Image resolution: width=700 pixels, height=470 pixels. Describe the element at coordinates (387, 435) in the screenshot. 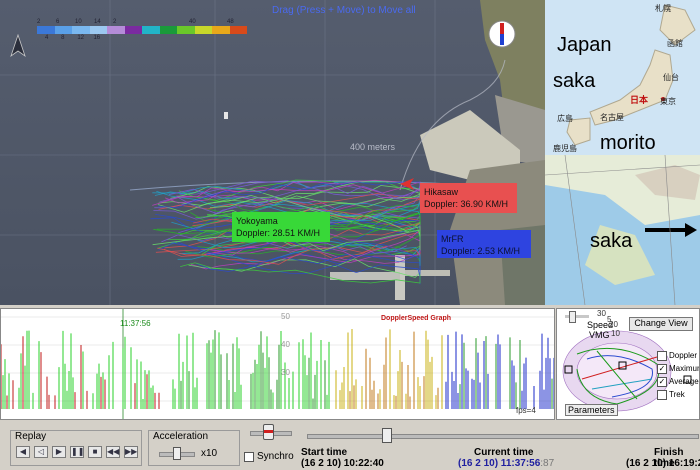

I see `timeline-thumb` at that location.